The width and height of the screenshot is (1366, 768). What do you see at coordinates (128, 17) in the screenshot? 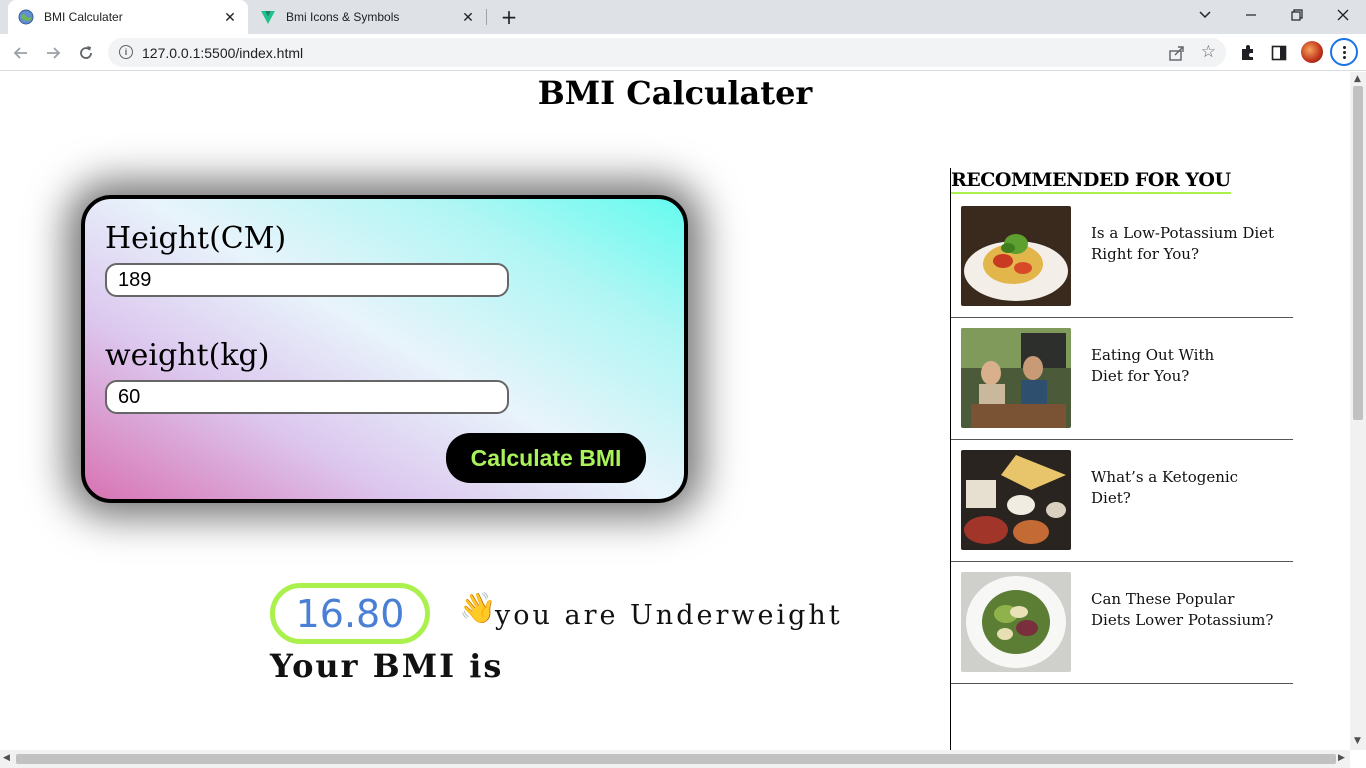
I see `tab-bmi-calculater: BMI Calculater ✕` at bounding box center [128, 17].